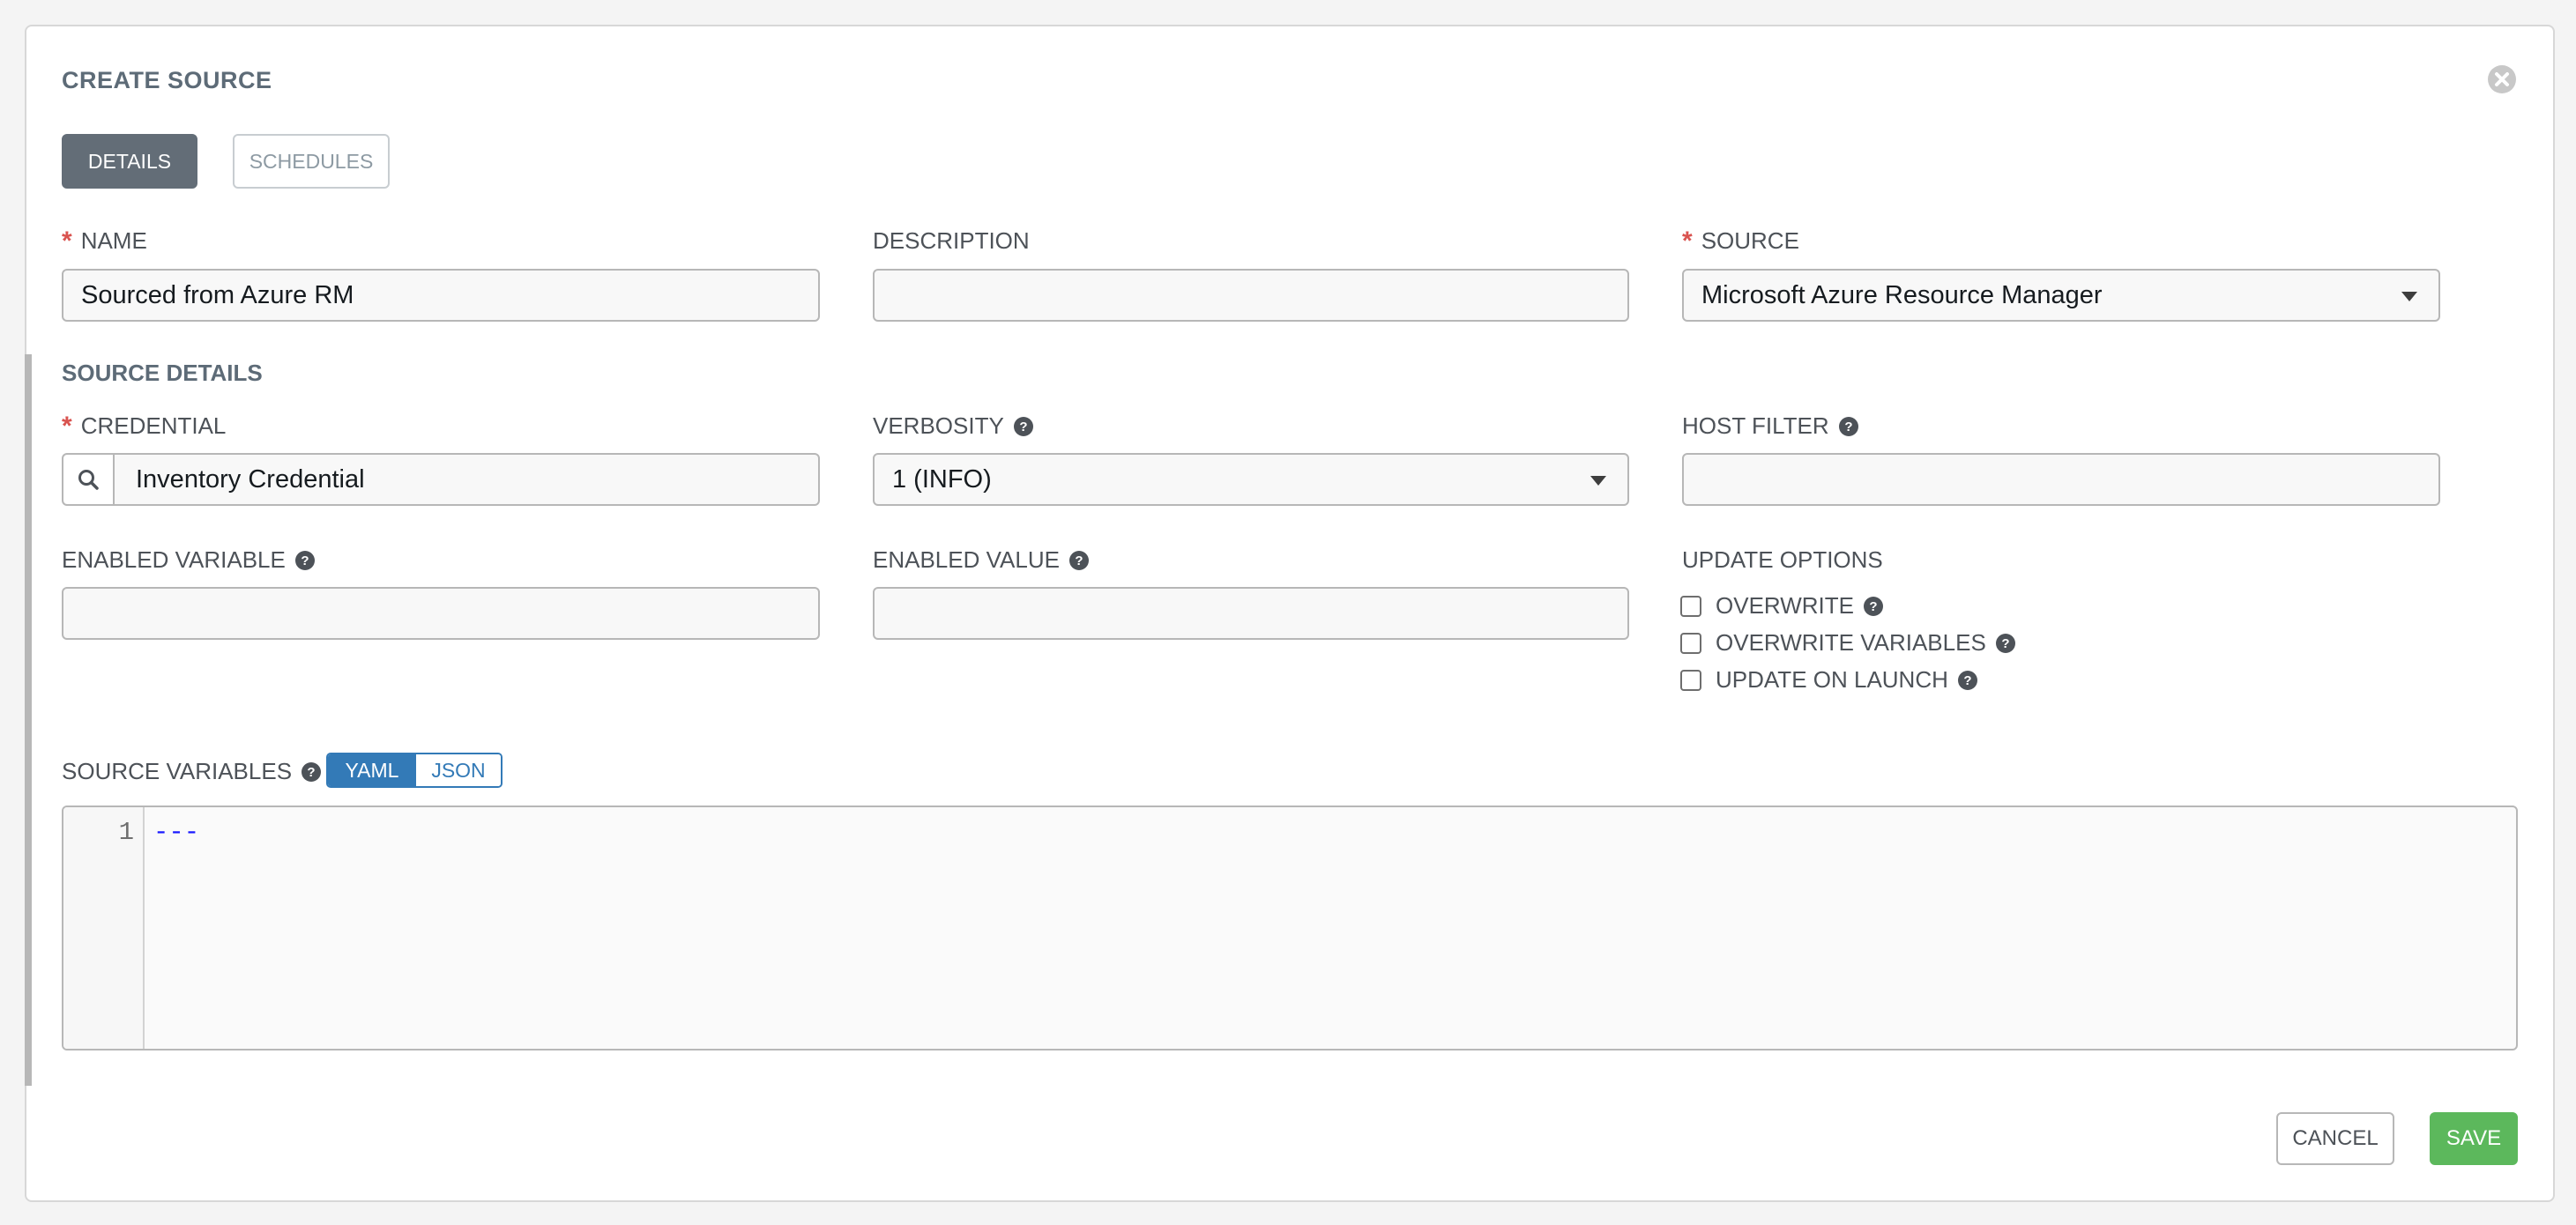 The width and height of the screenshot is (2576, 1225). What do you see at coordinates (2502, 79) in the screenshot?
I see `close-icon` at bounding box center [2502, 79].